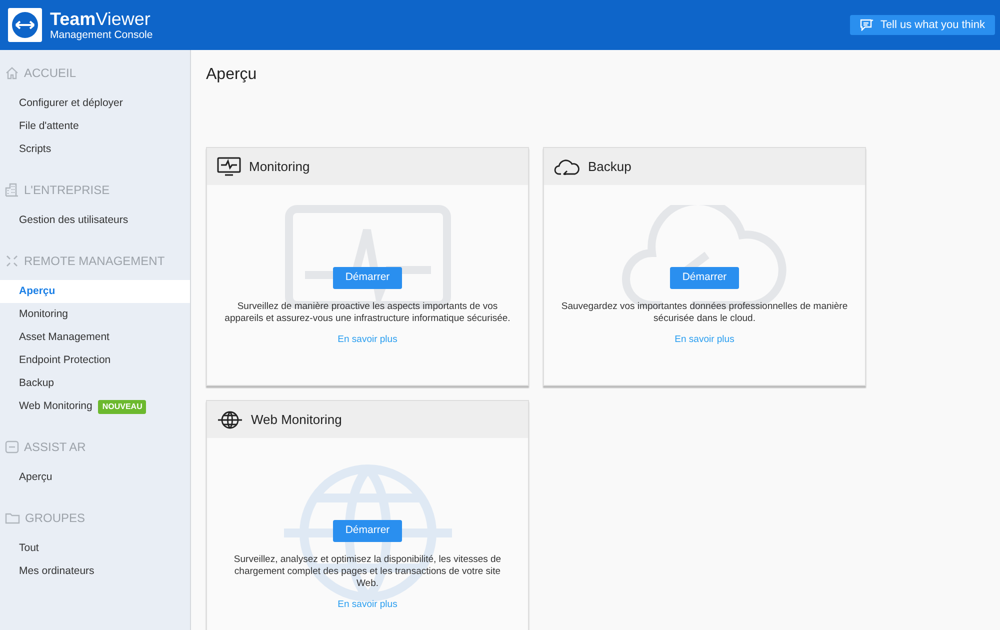  Describe the element at coordinates (279, 167) in the screenshot. I see `card-title: Monitoring` at that location.